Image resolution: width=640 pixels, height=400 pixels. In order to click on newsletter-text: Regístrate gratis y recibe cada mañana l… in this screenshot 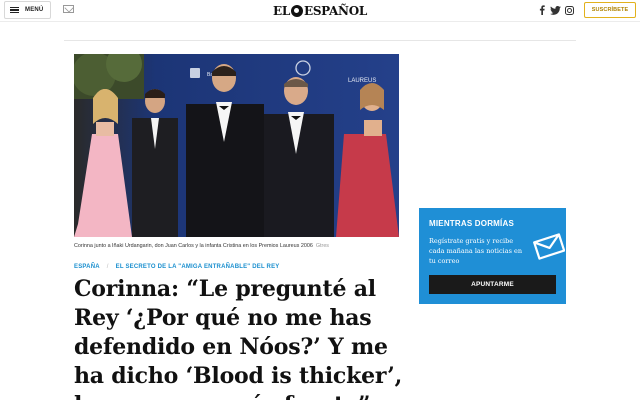, I will do `click(476, 251)`.